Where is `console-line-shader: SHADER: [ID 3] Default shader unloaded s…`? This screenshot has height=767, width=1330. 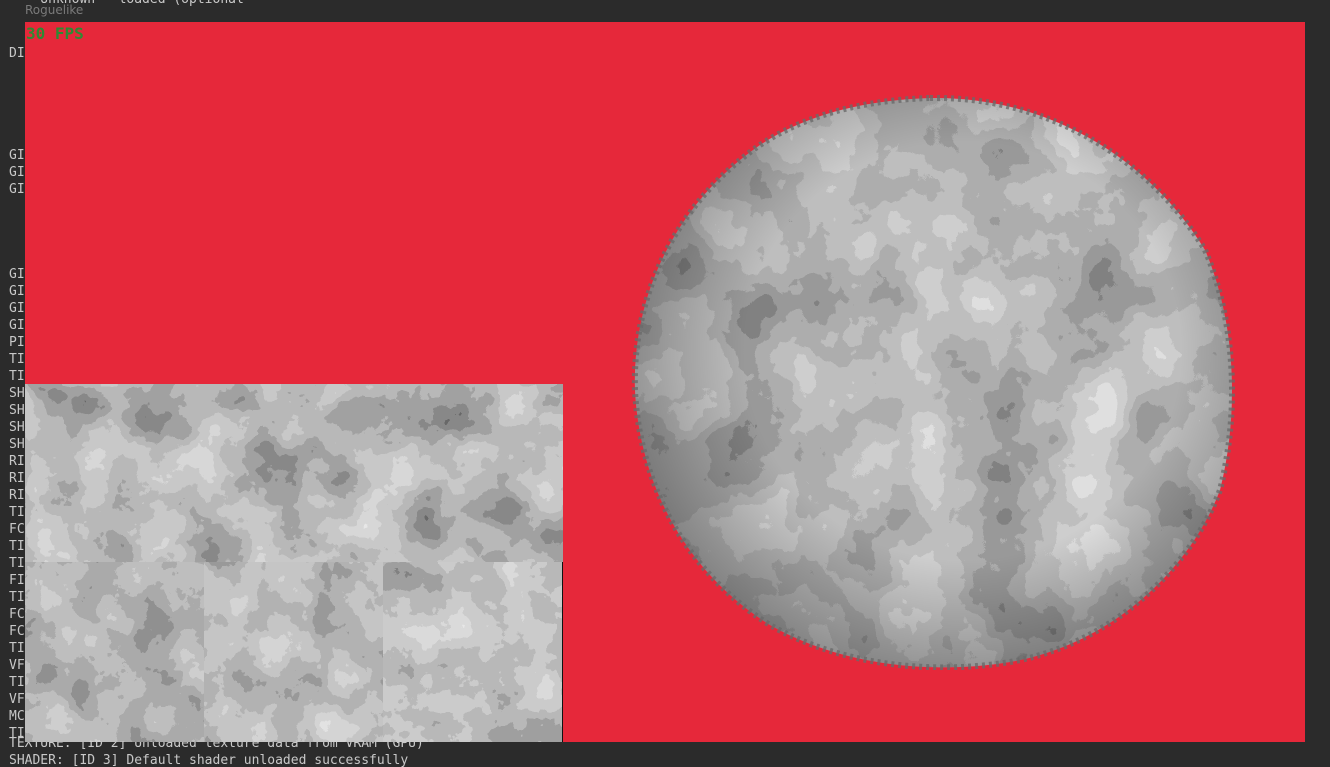 console-line-shader: SHADER: [ID 3] Default shader unloaded s… is located at coordinates (209, 760).